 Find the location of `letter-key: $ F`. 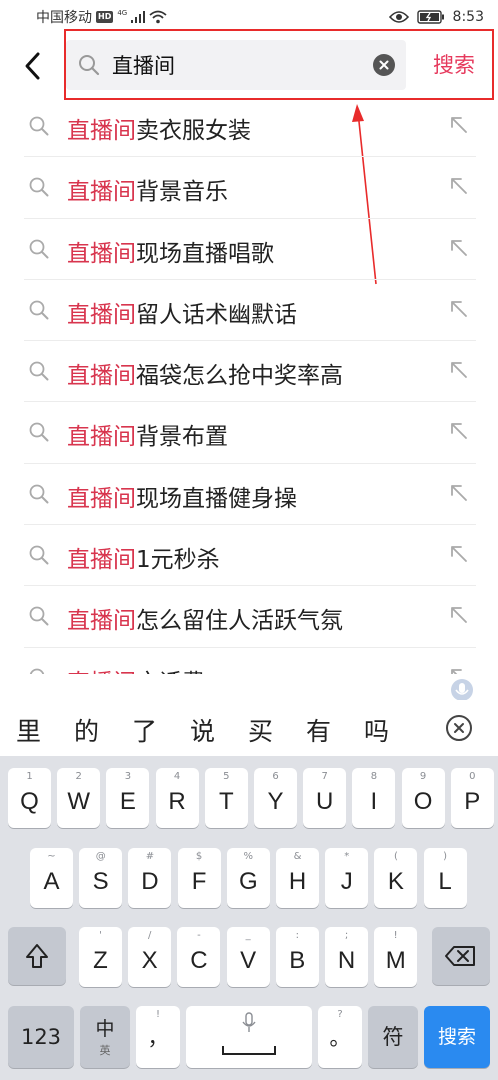

letter-key: $ F is located at coordinates (199, 878).